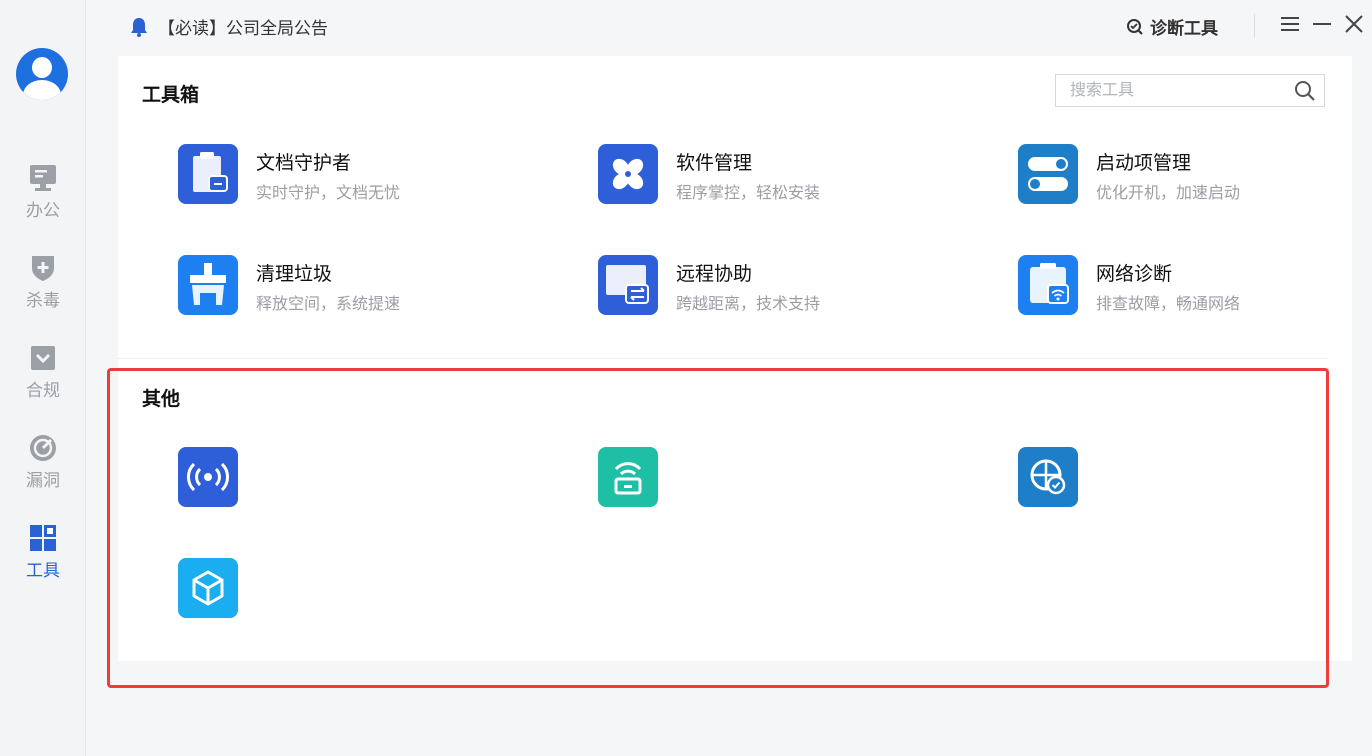 The height and width of the screenshot is (756, 1372). Describe the element at coordinates (1305, 93) in the screenshot. I see `search-icon` at that location.